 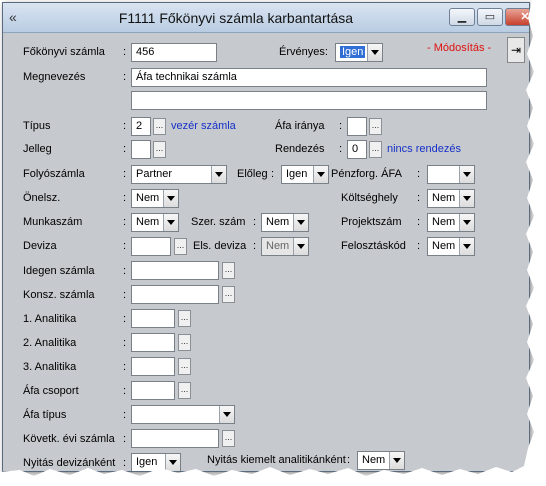 What do you see at coordinates (175, 438) in the screenshot?
I see `kovetk-evi-szamla-input` at bounding box center [175, 438].